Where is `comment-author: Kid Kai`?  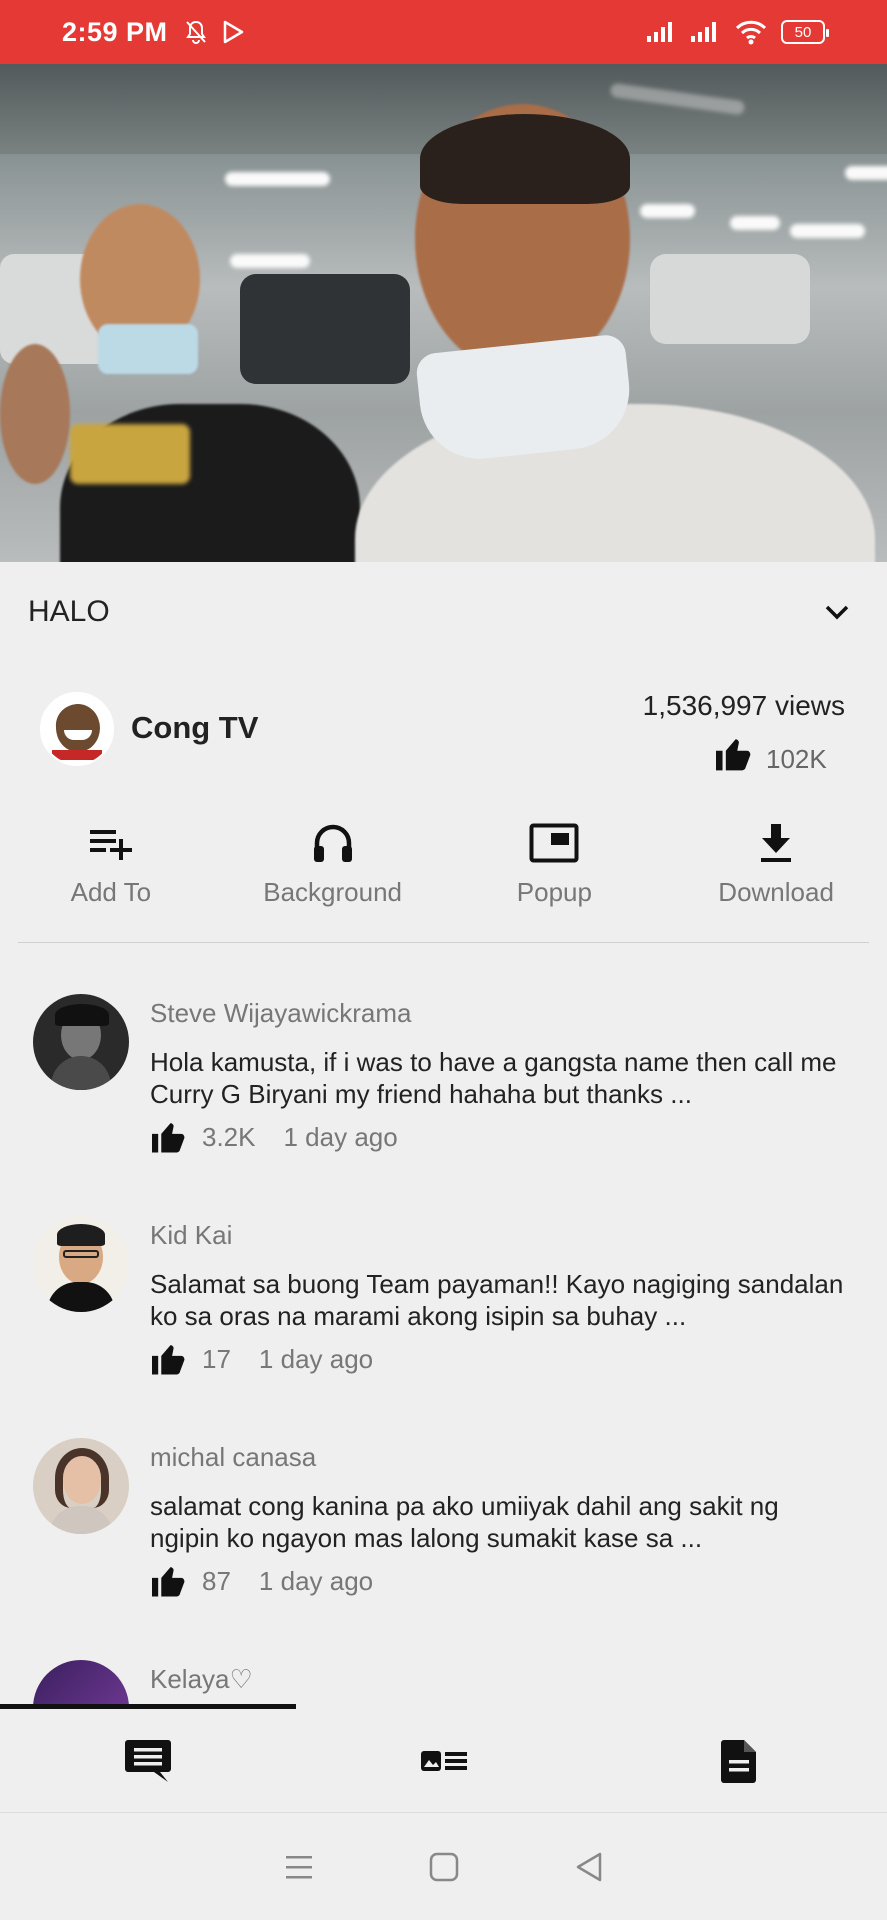 comment-author: Kid Kai is located at coordinates (191, 1235).